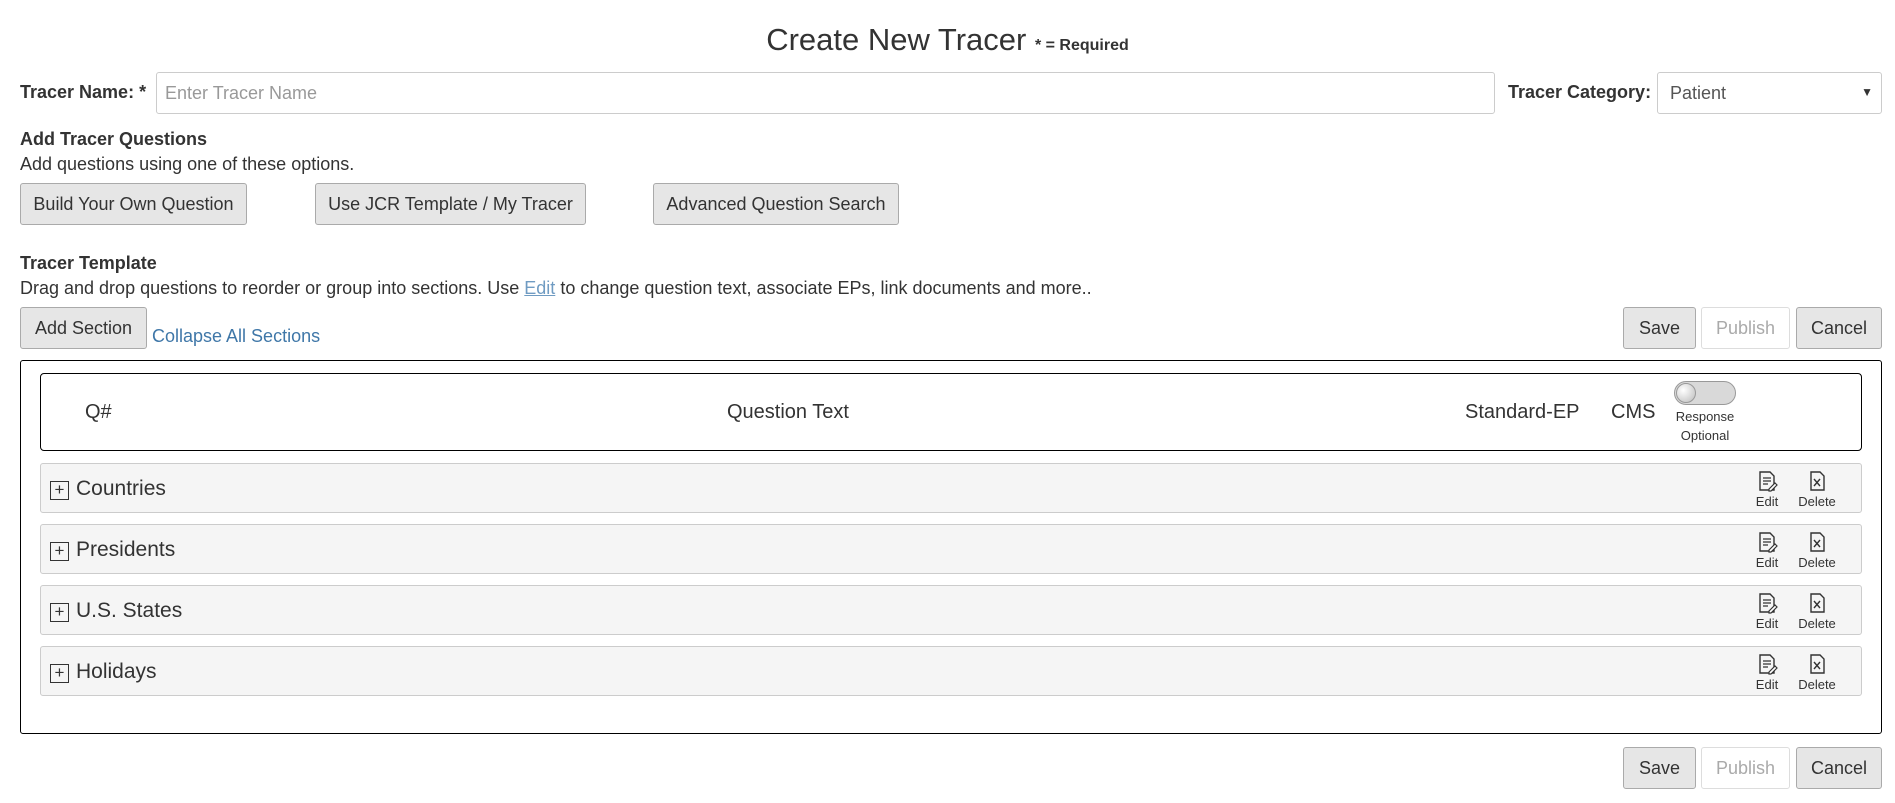 The width and height of the screenshot is (1895, 803). I want to click on section-row: + U.S. States Edit Delete, so click(951, 610).